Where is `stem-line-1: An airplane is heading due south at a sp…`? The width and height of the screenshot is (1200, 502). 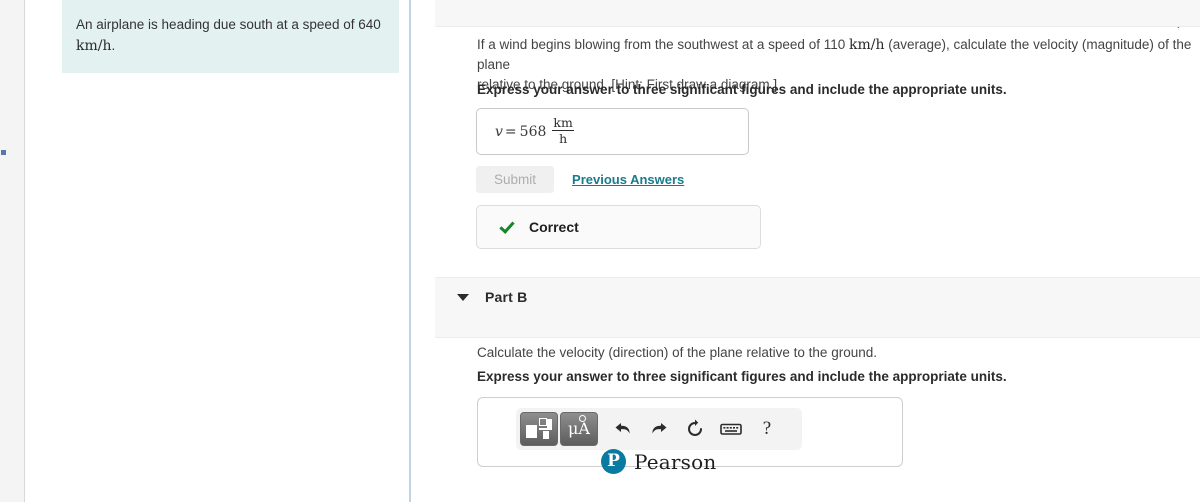
stem-line-1: An airplane is heading due south at a sp… is located at coordinates (228, 24).